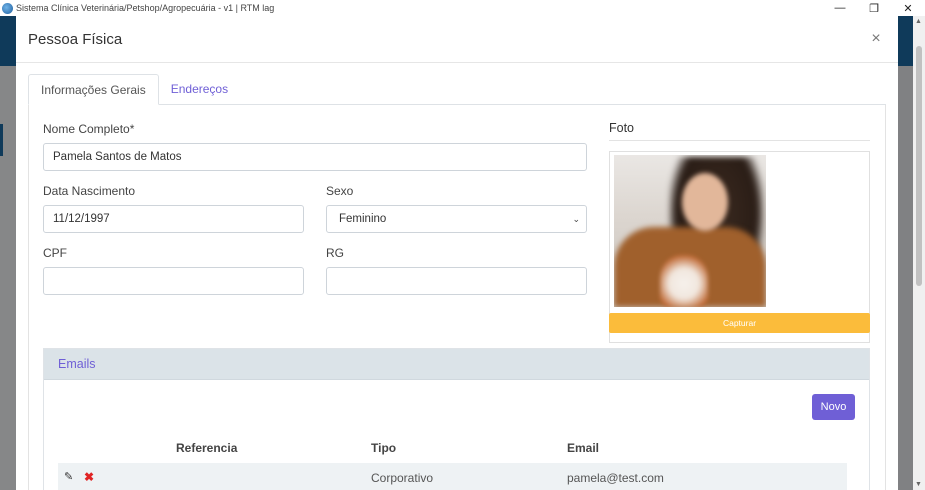 The image size is (925, 490). What do you see at coordinates (207, 448) in the screenshot?
I see `column-header-referencia: Referencia` at bounding box center [207, 448].